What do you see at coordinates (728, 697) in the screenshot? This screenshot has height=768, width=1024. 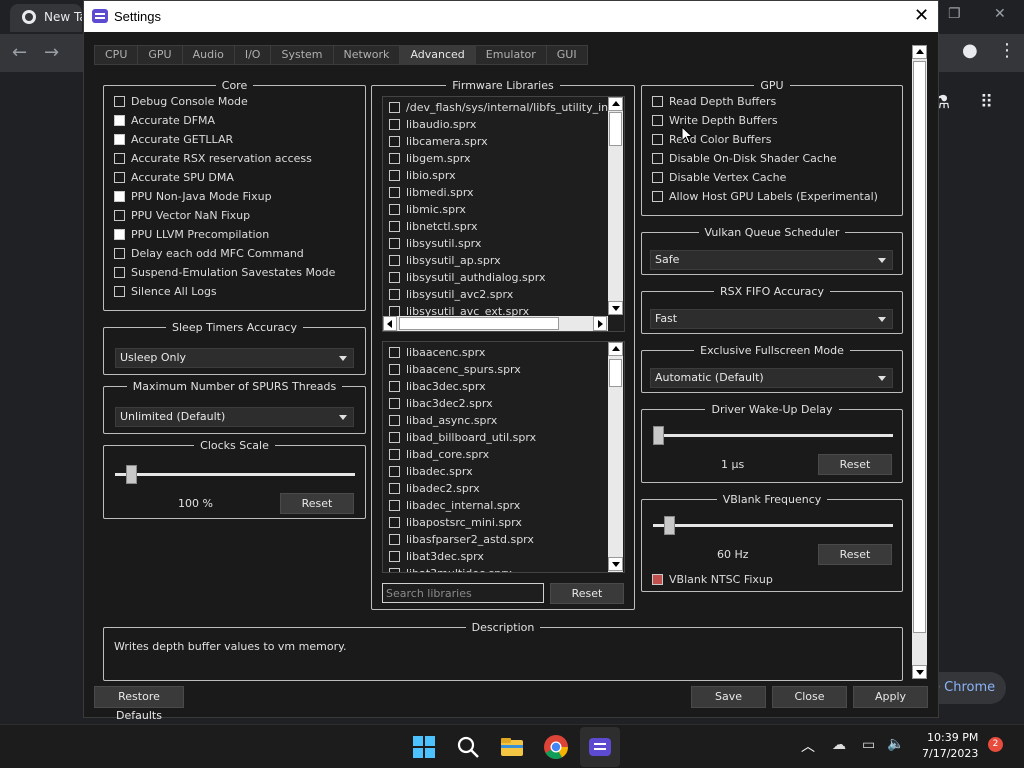 I see `save-button: Save` at bounding box center [728, 697].